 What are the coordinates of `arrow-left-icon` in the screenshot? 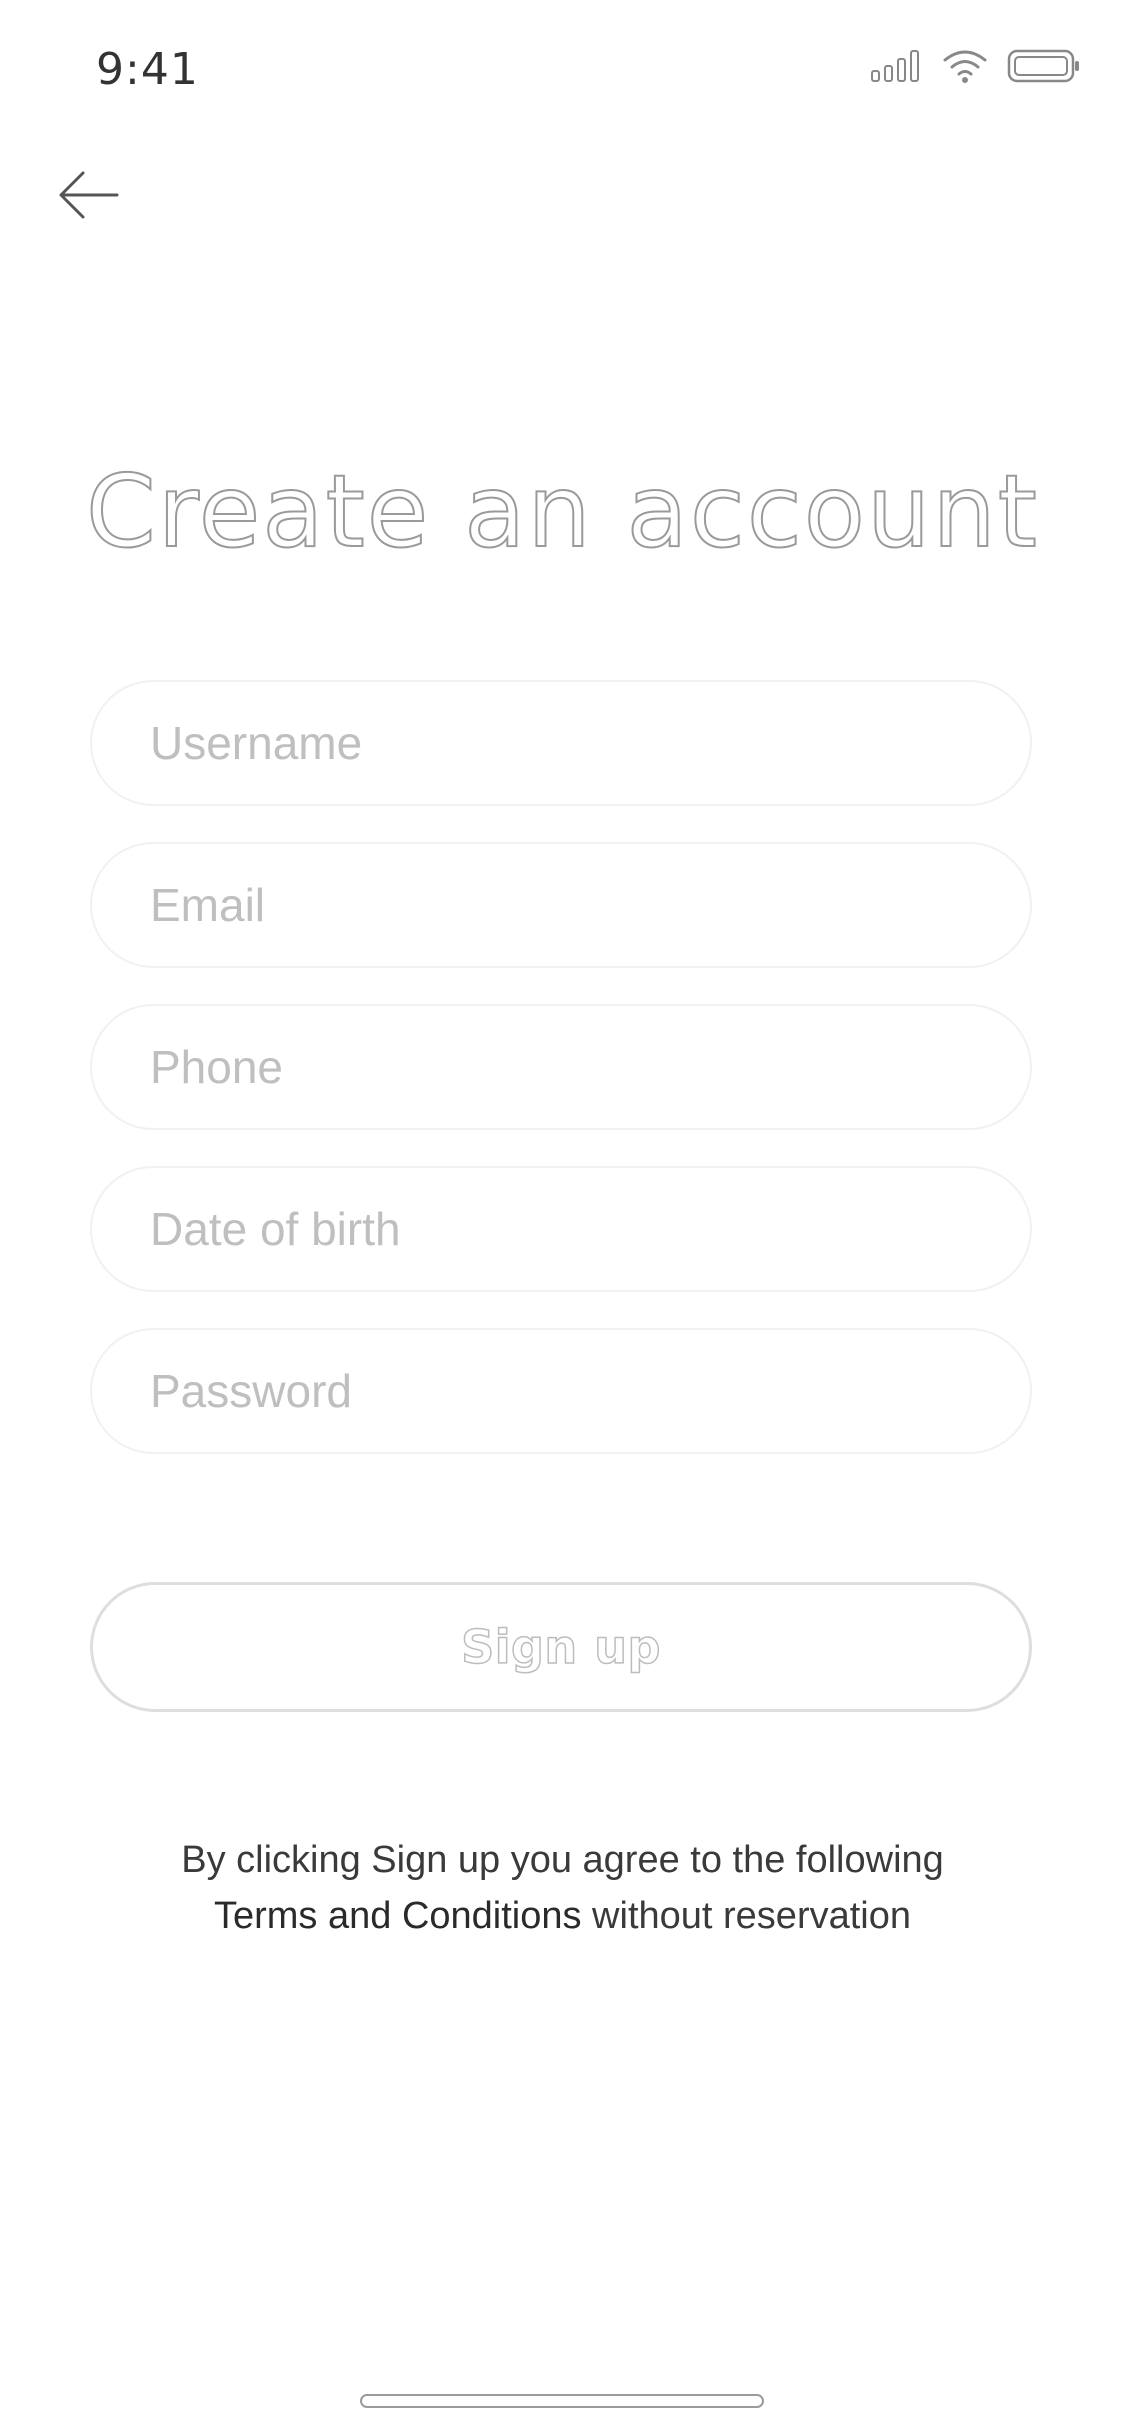 It's located at (88, 197).